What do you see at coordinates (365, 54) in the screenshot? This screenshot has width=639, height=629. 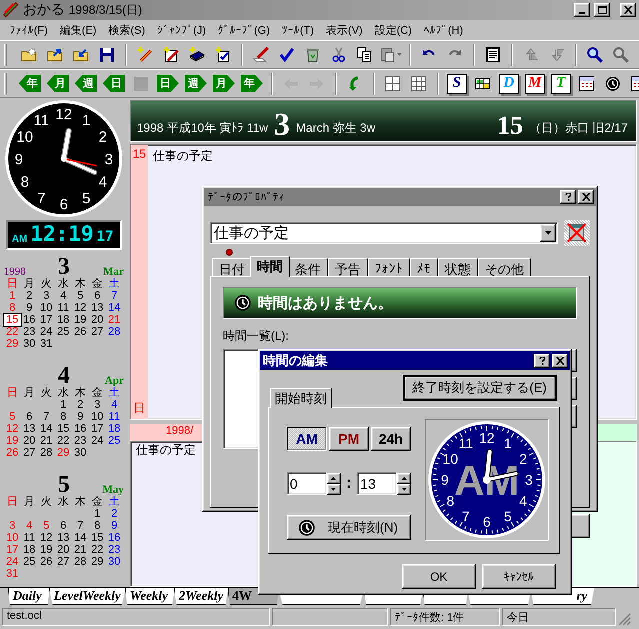 I see `copy-icon` at bounding box center [365, 54].